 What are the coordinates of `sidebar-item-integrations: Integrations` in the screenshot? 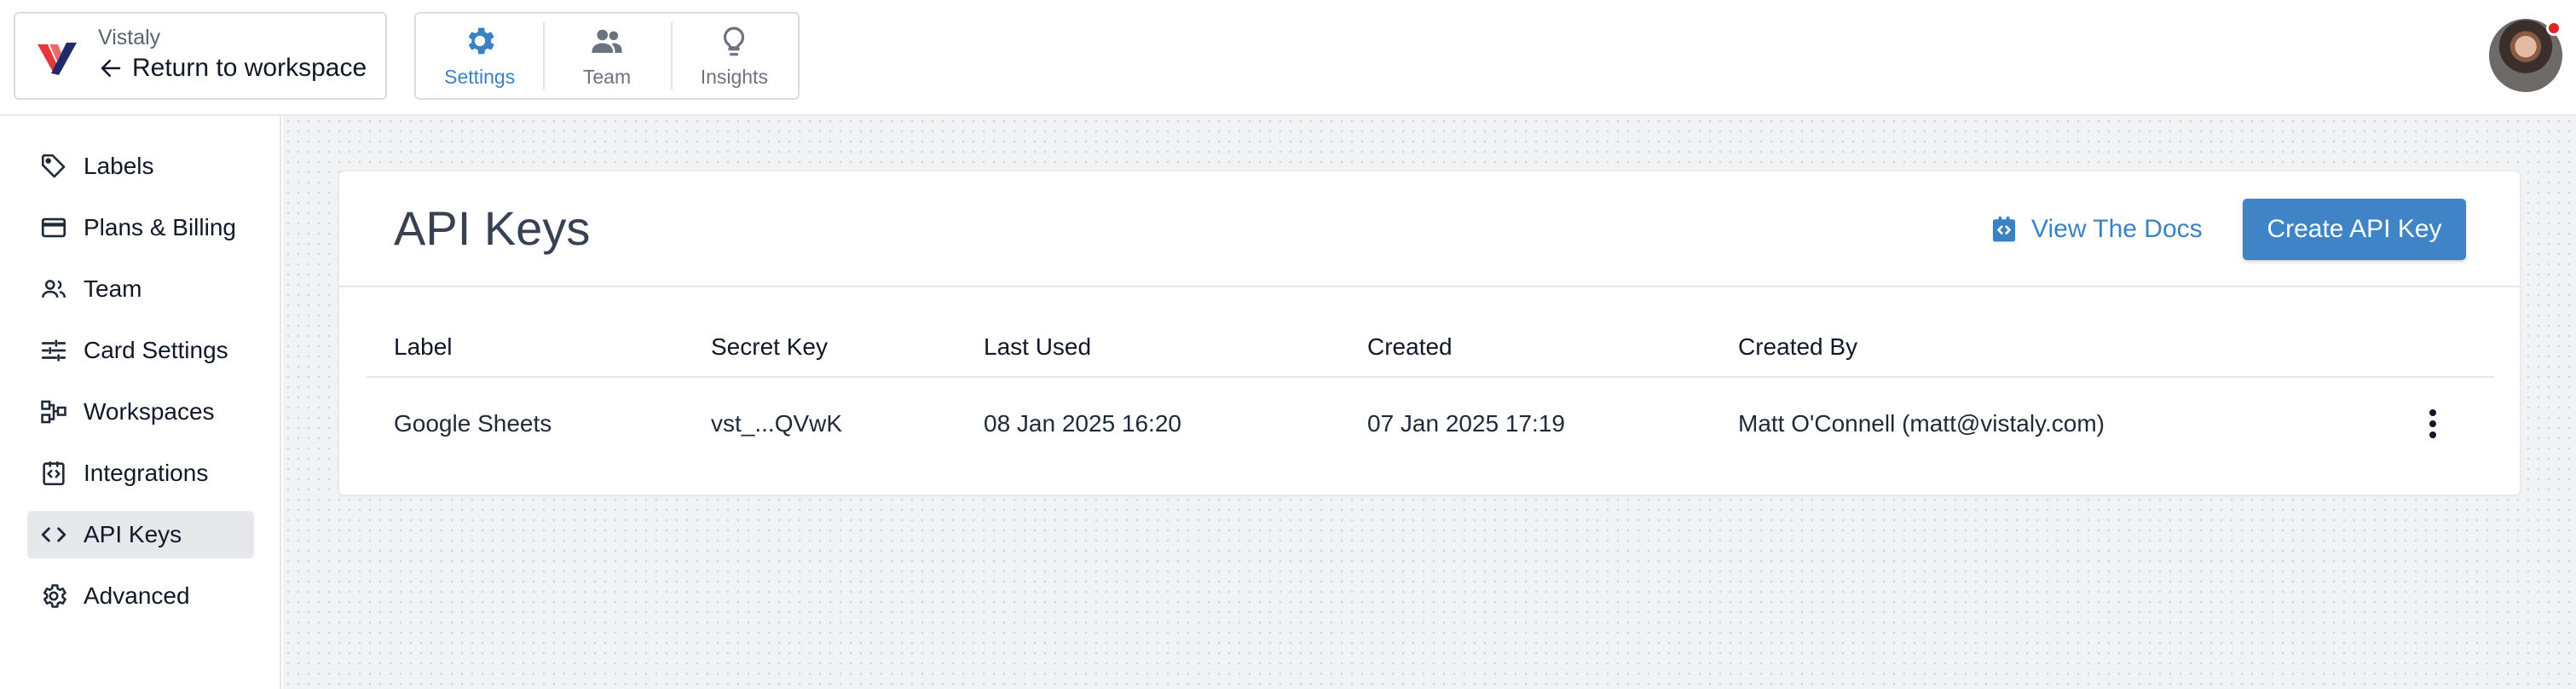 It's located at (140, 473).